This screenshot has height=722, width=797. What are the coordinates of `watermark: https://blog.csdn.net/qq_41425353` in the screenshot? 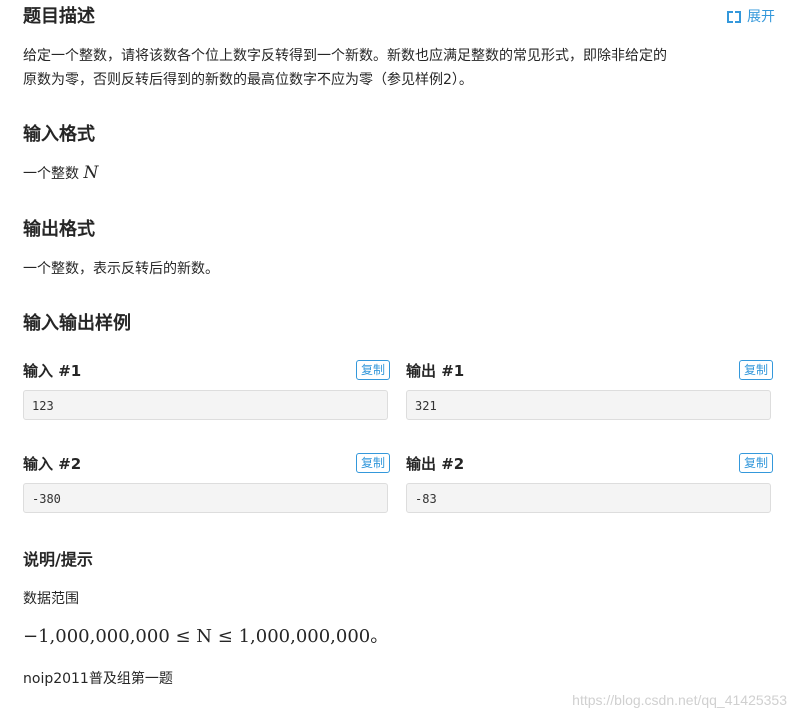 It's located at (679, 700).